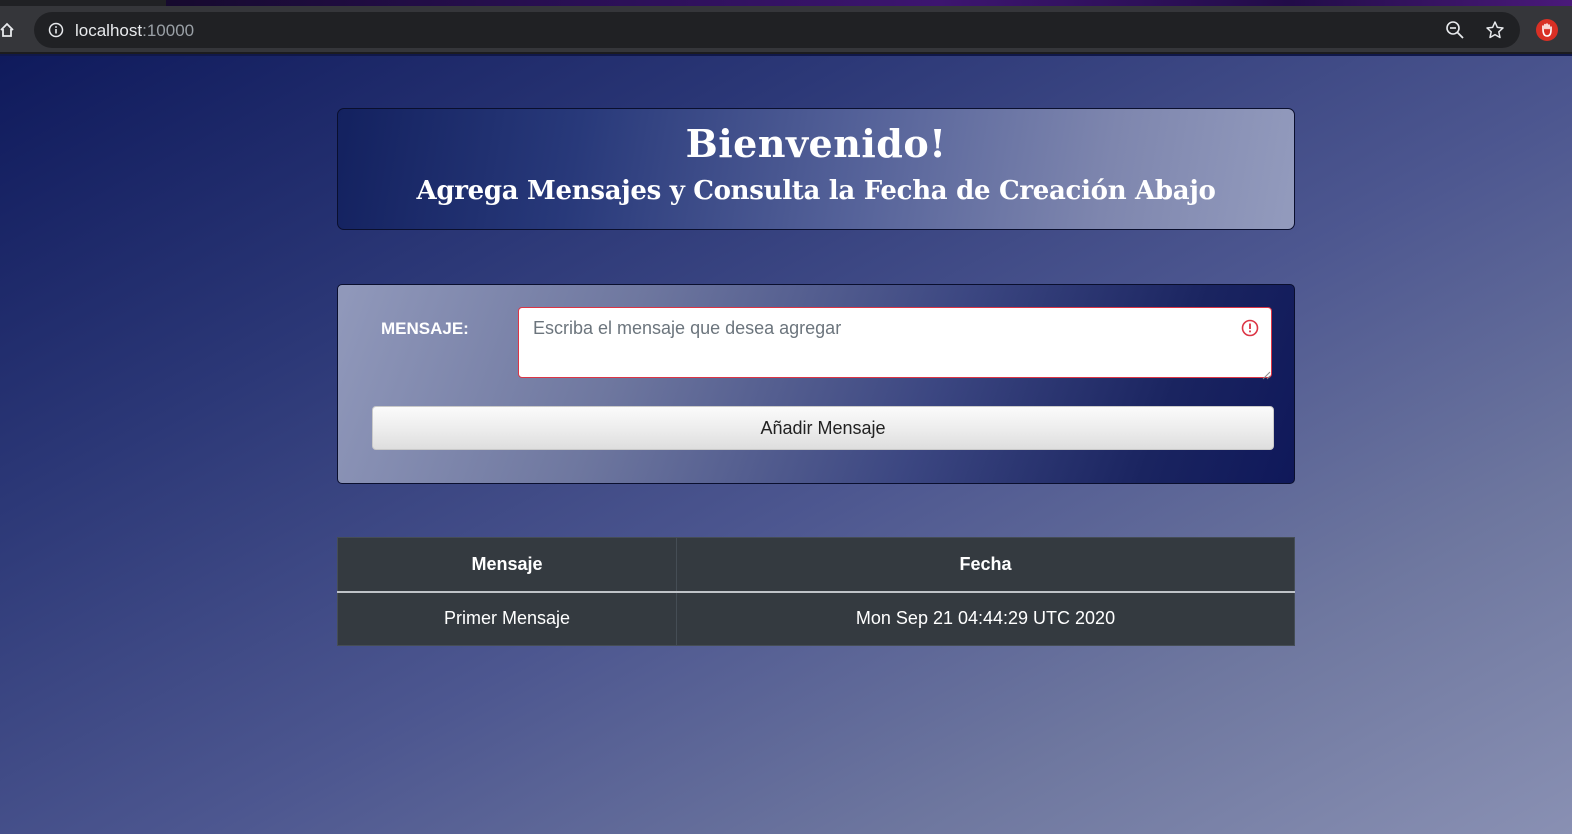 This screenshot has height=834, width=1572. I want to click on url-host: localhost, so click(109, 30).